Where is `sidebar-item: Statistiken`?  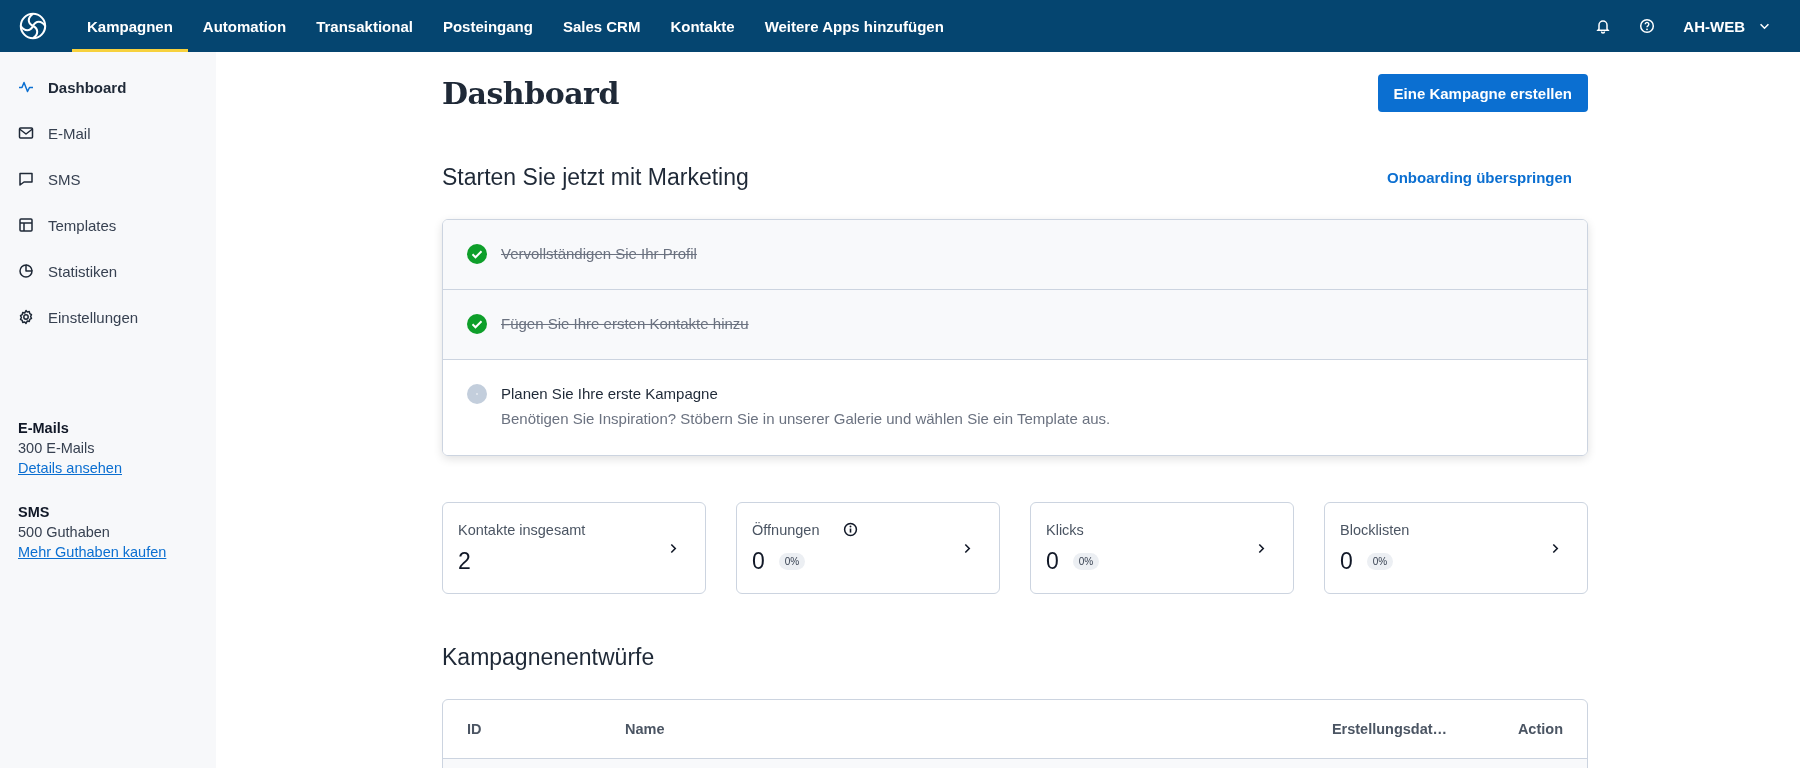 sidebar-item: Statistiken is located at coordinates (108, 271).